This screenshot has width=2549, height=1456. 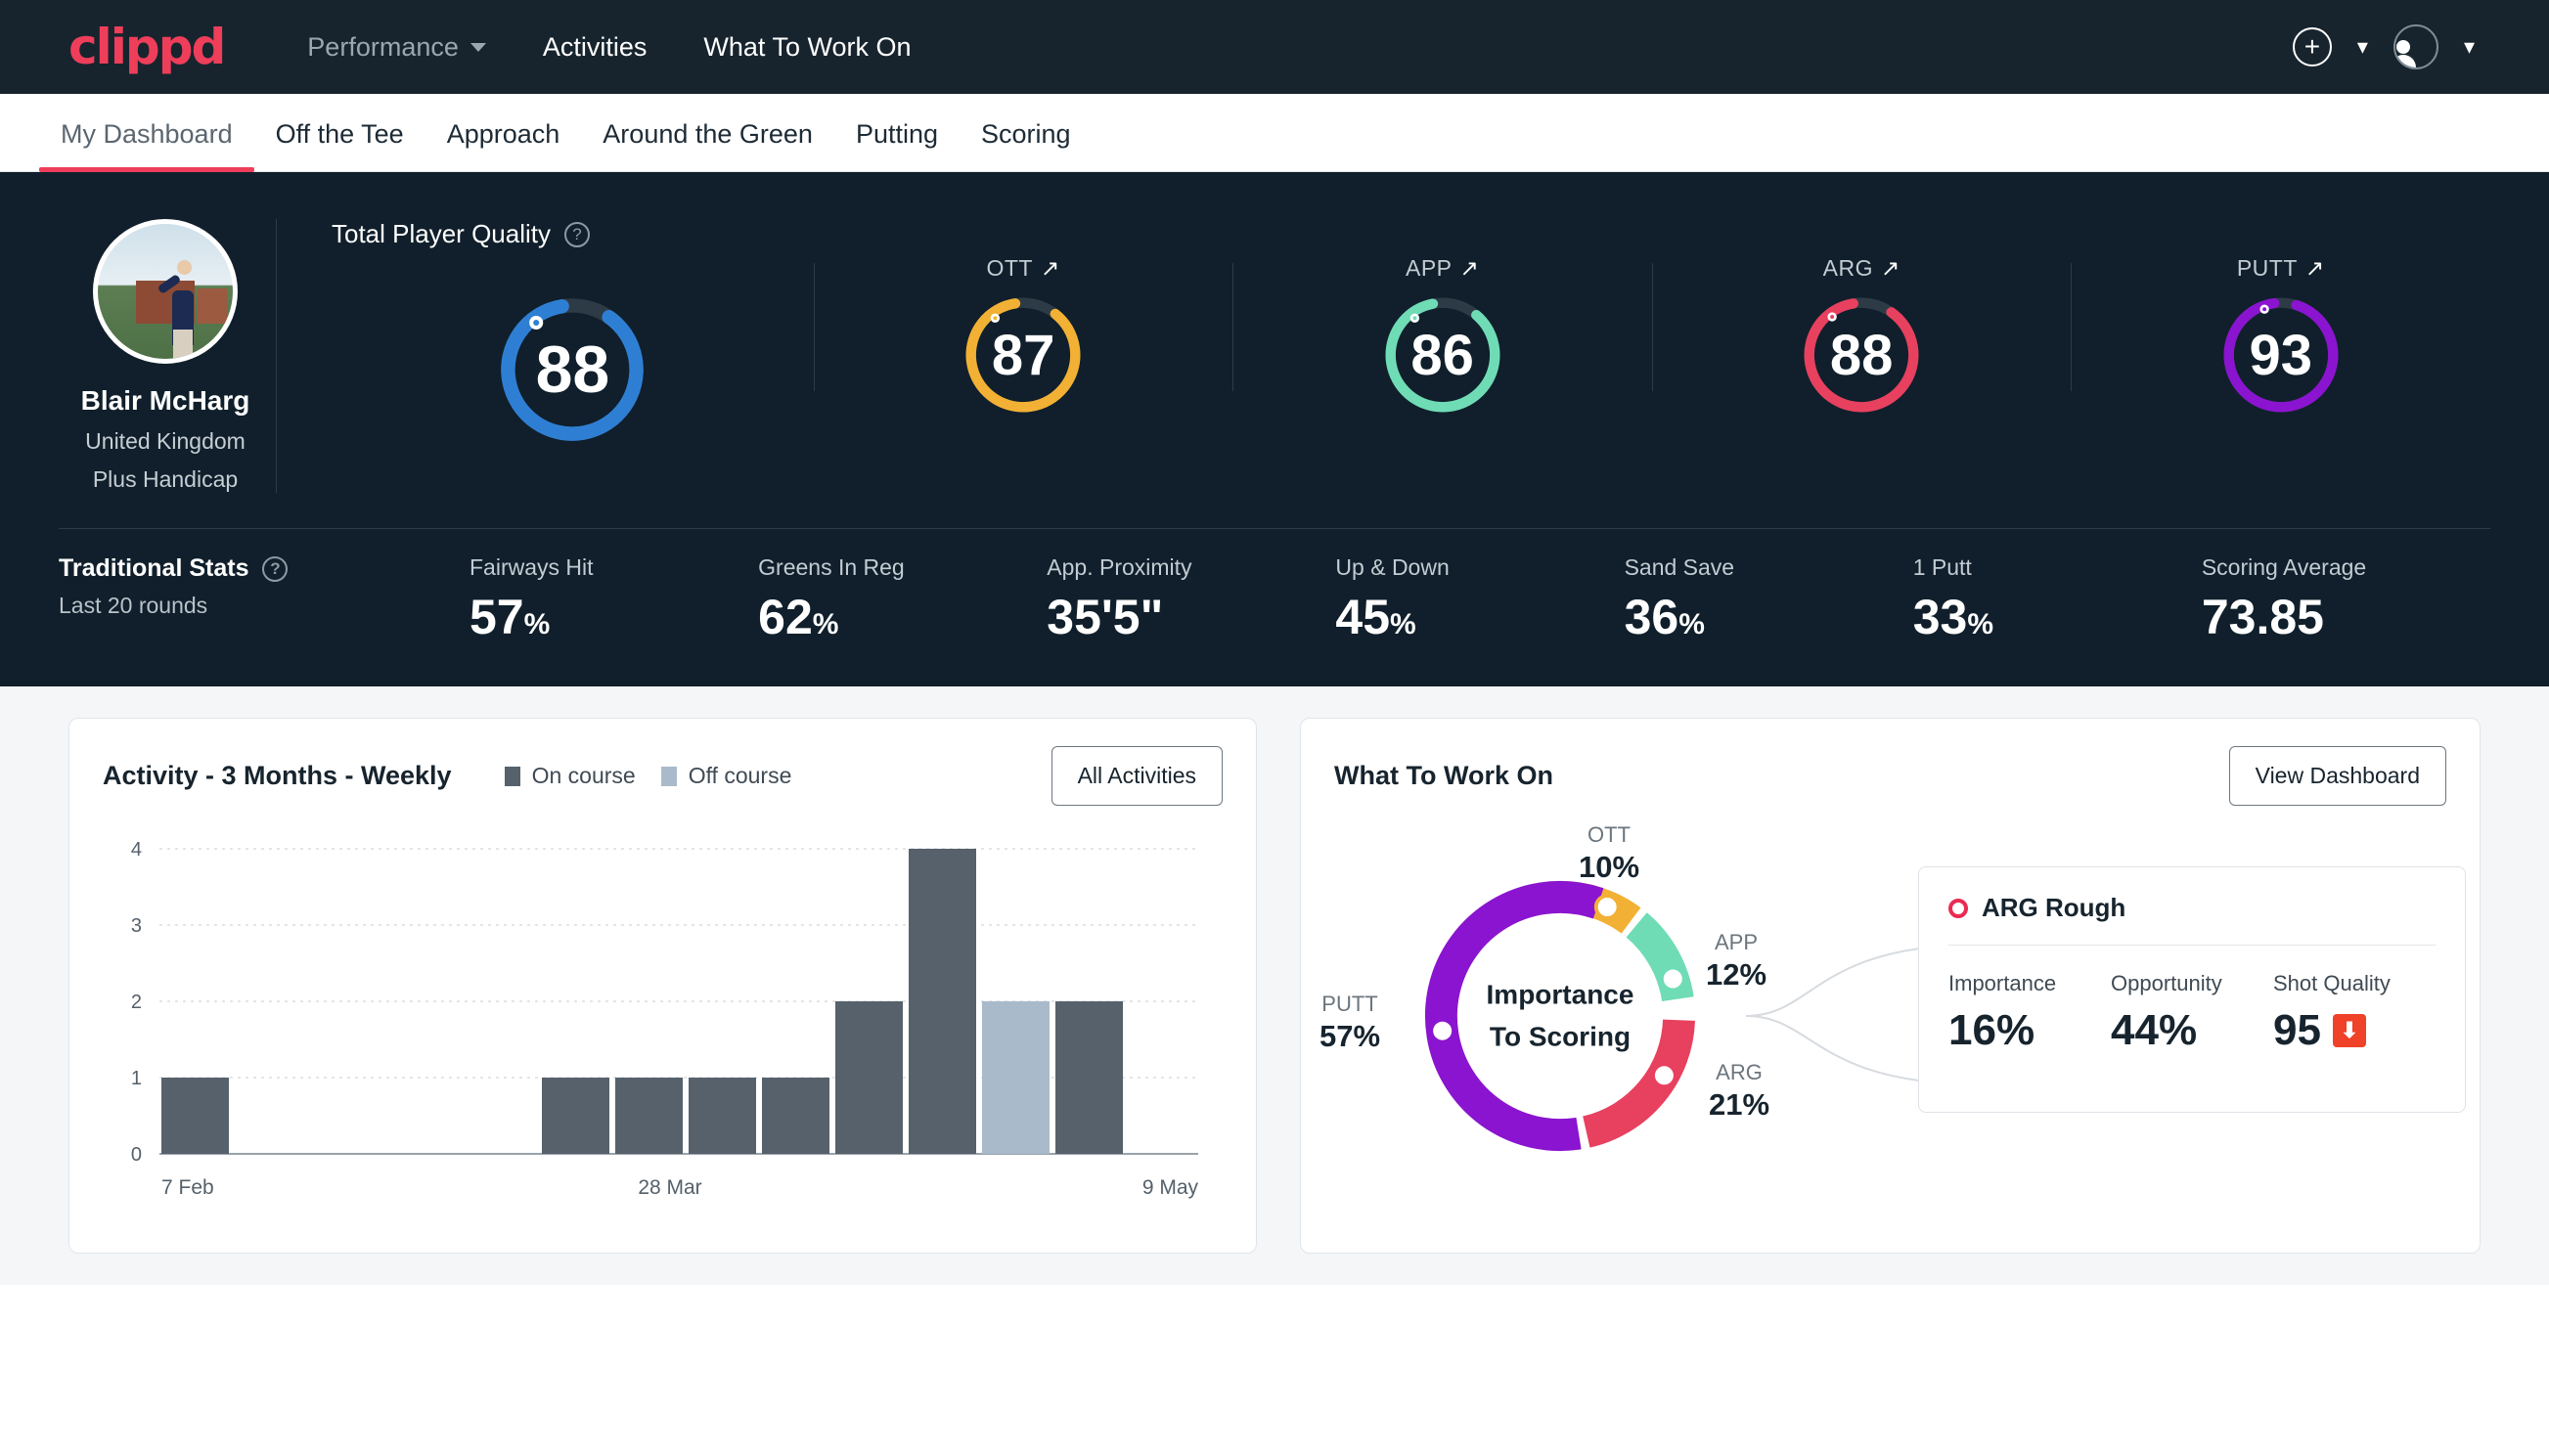 I want to click on stat-label: 1 Putt, so click(x=1942, y=567).